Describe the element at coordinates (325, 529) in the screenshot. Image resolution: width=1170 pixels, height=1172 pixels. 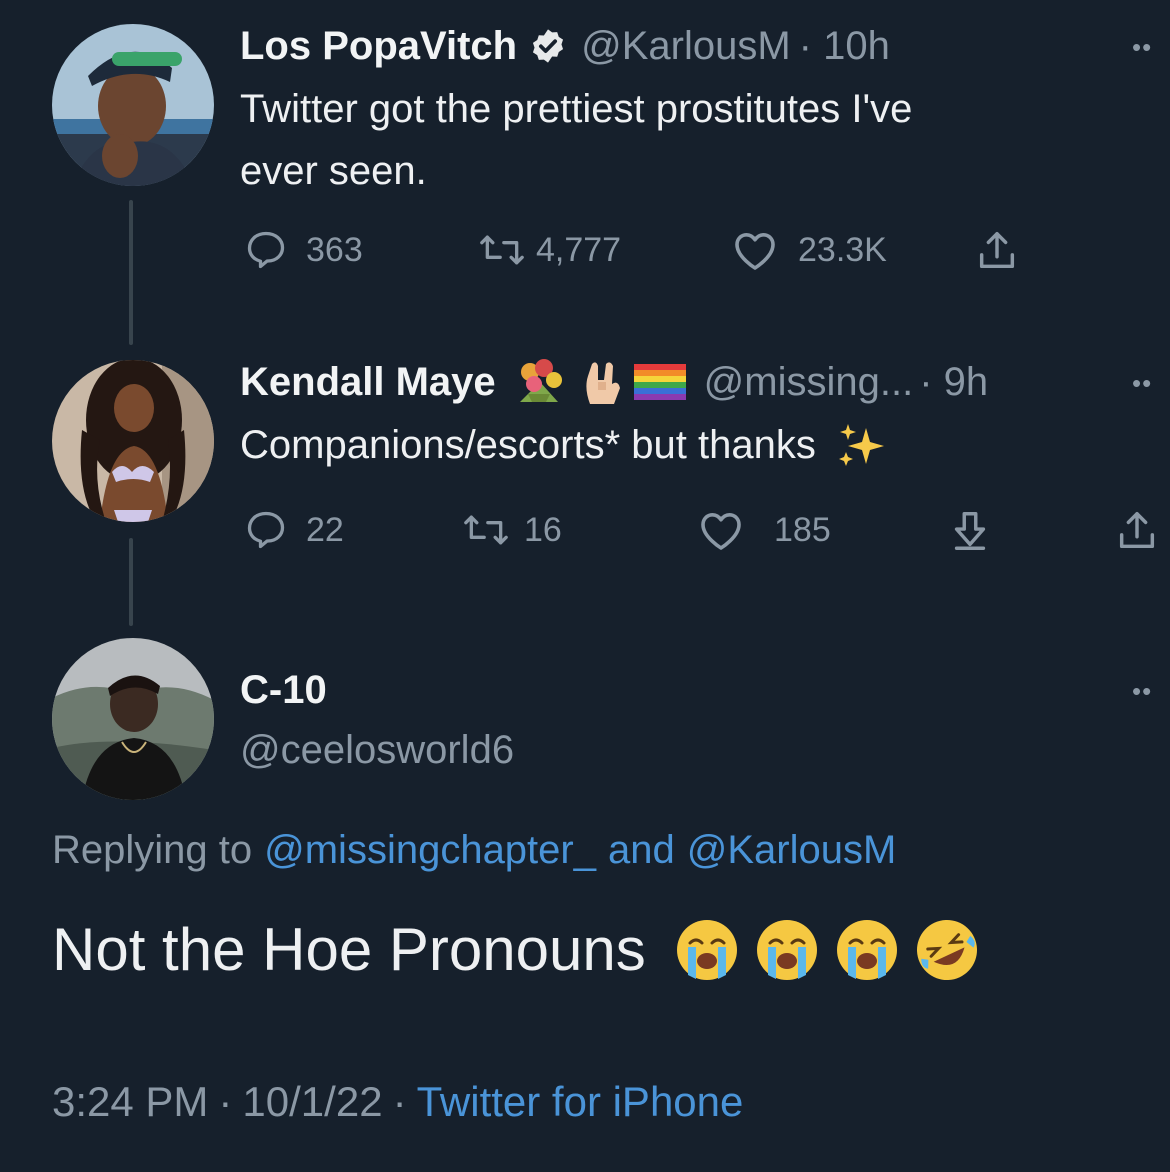
I see `reply-count: 22` at that location.